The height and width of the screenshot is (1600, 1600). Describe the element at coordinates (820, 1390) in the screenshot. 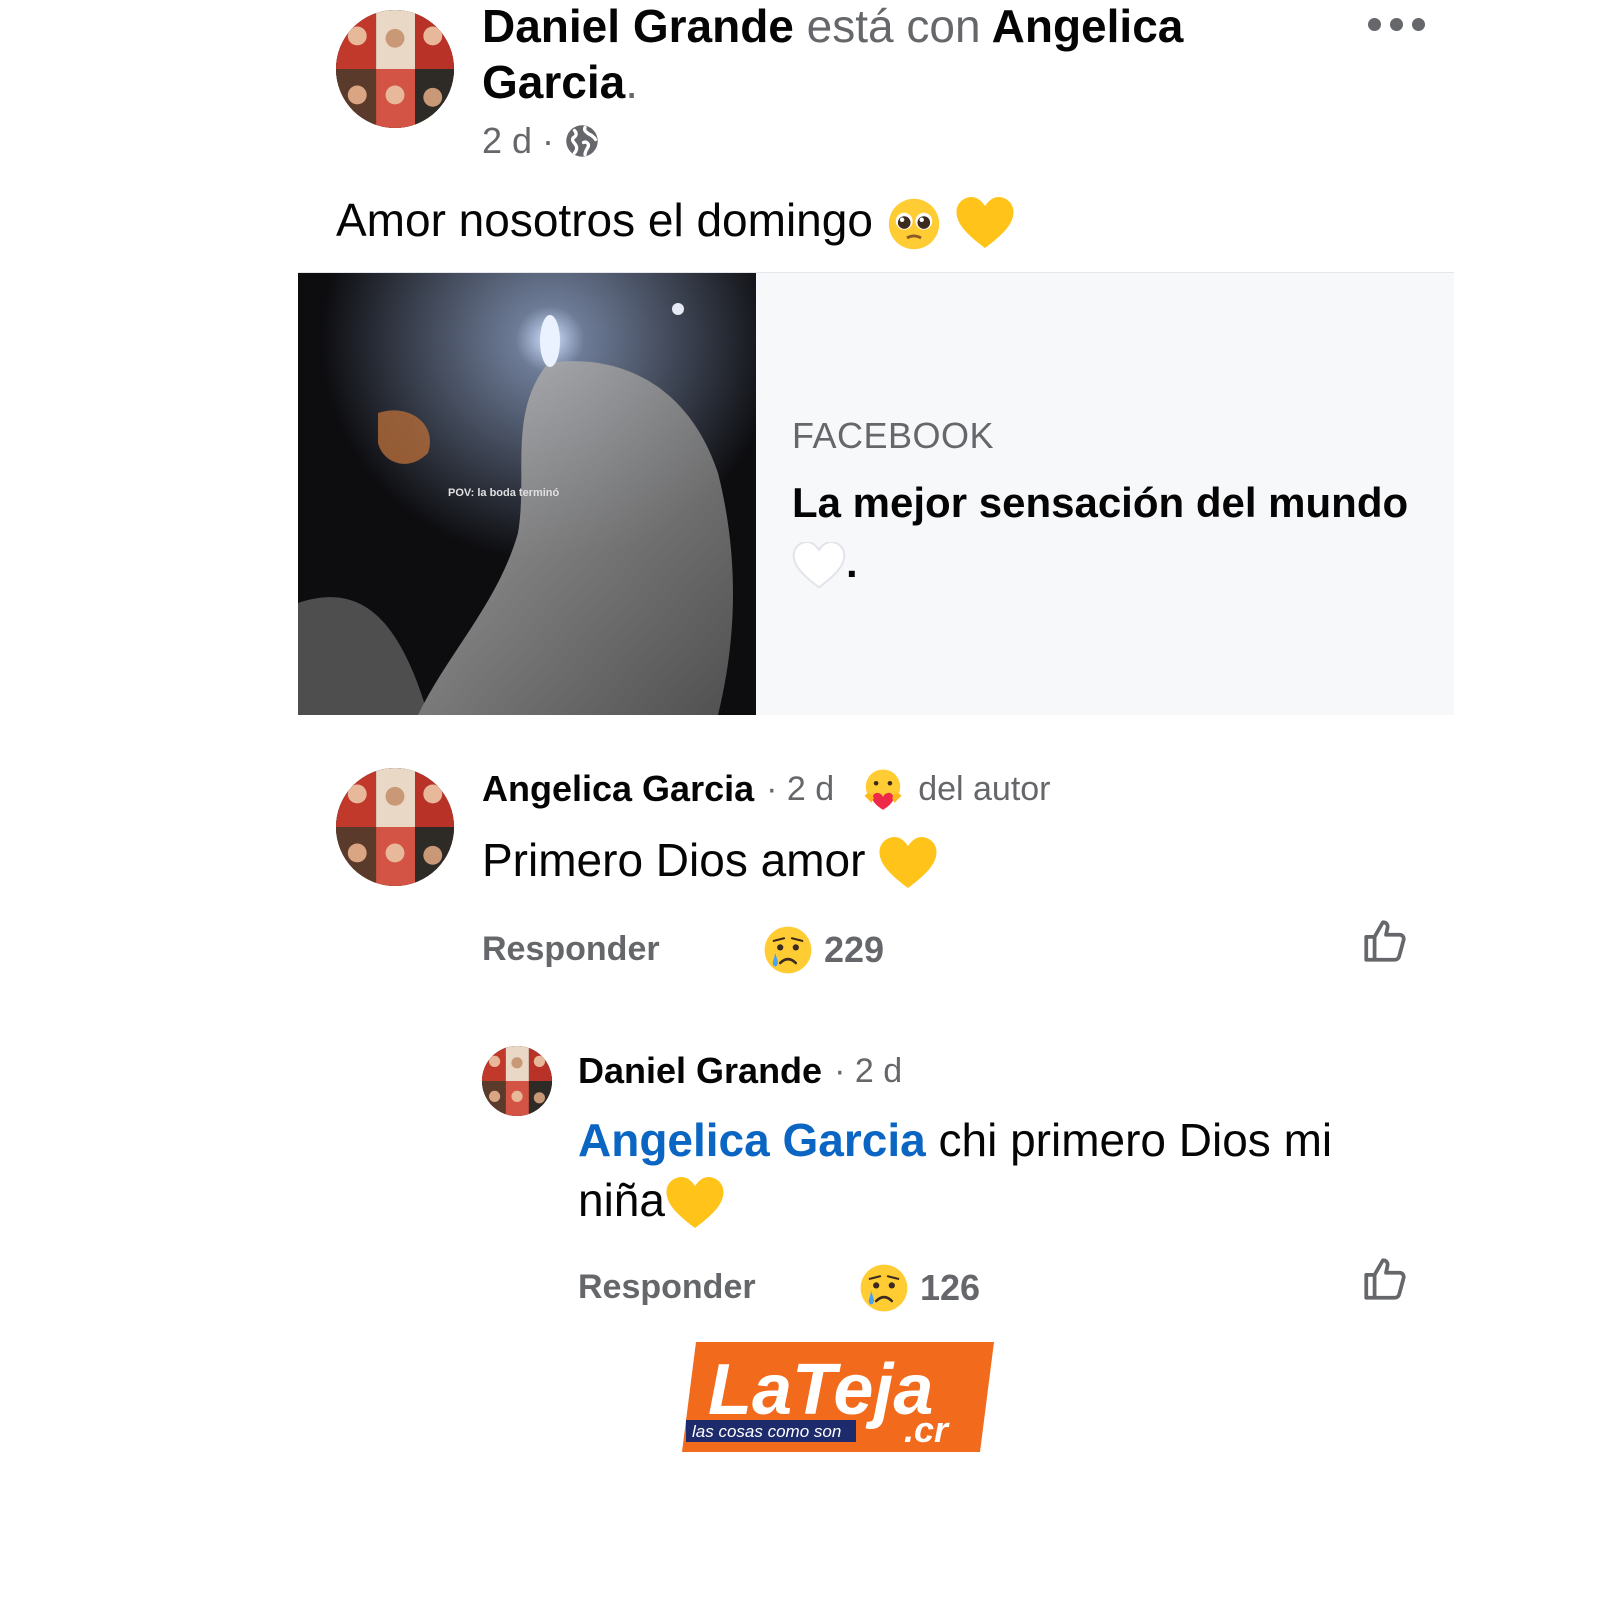

I see `logo-wordmark: LaTeja` at that location.